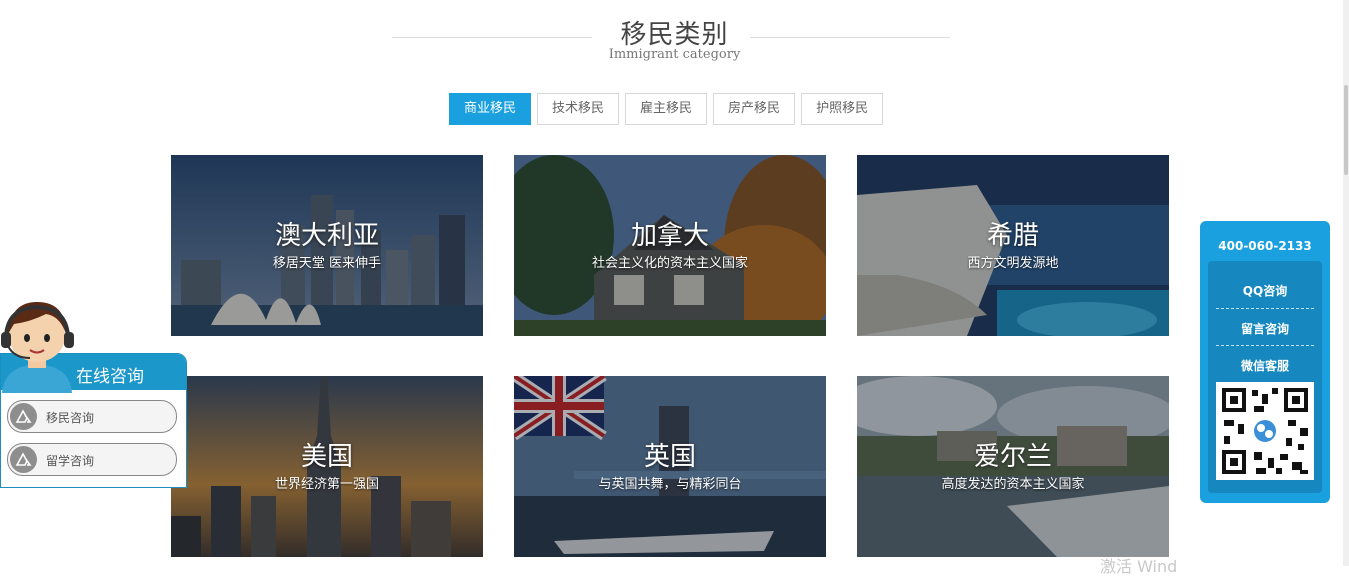 The height and width of the screenshot is (577, 1349). Describe the element at coordinates (1265, 365) in the screenshot. I see `wechat-service-link: 微信客服` at that location.